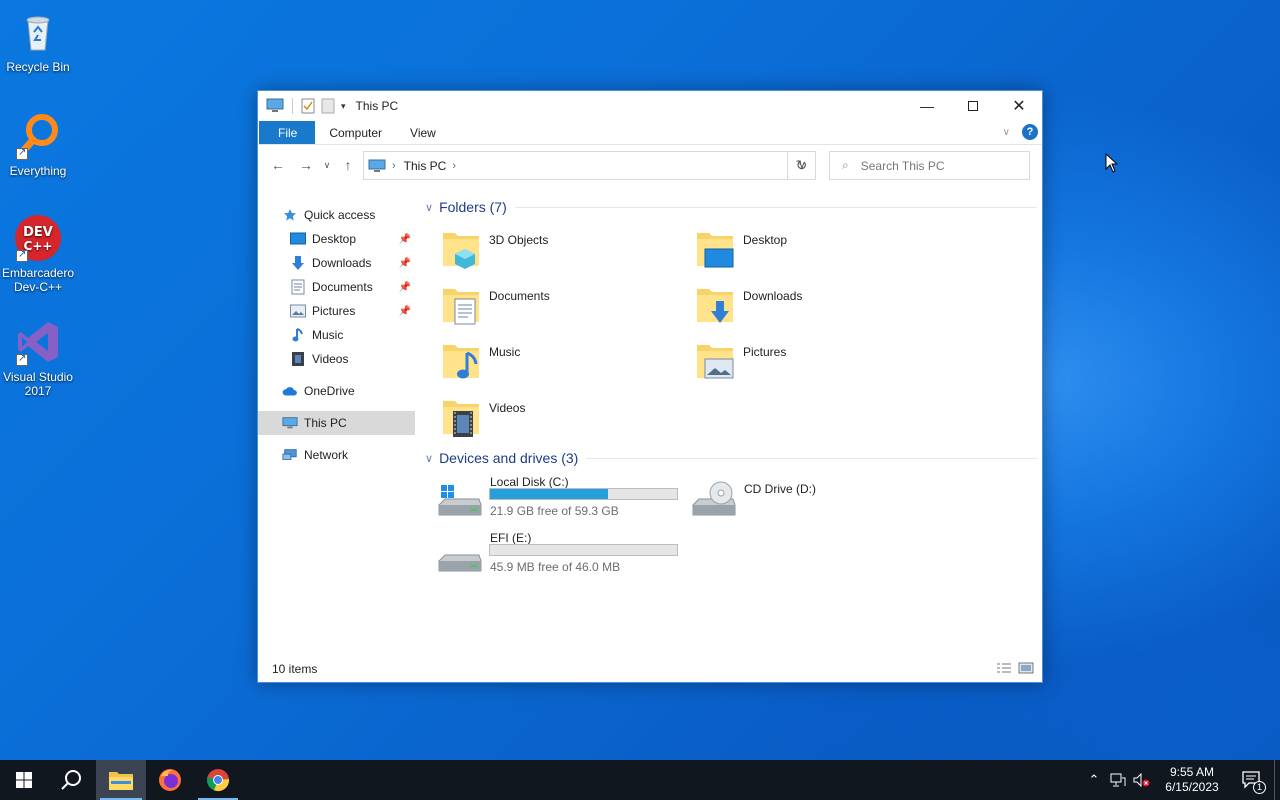 The height and width of the screenshot is (800, 1280). Describe the element at coordinates (555, 567) in the screenshot. I see `drive-free-space: 45.9 MB free of 46.0 MB` at that location.